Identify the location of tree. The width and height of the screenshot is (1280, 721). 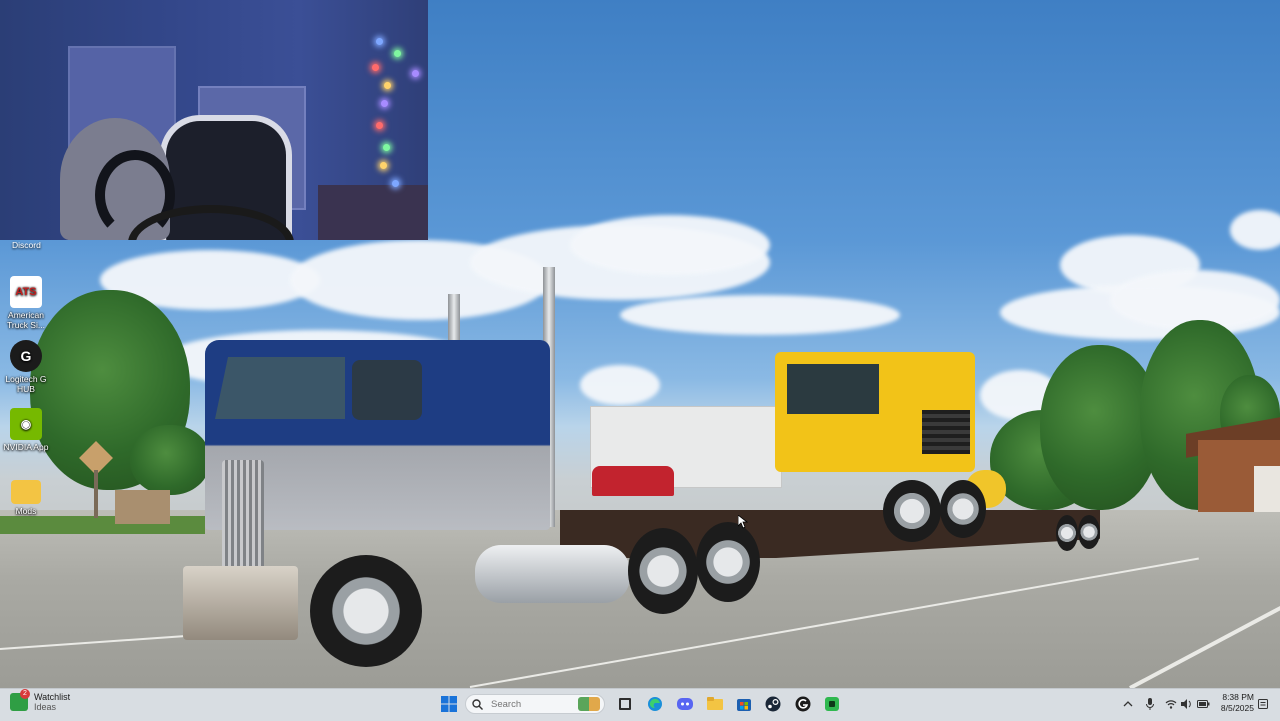
(170, 460).